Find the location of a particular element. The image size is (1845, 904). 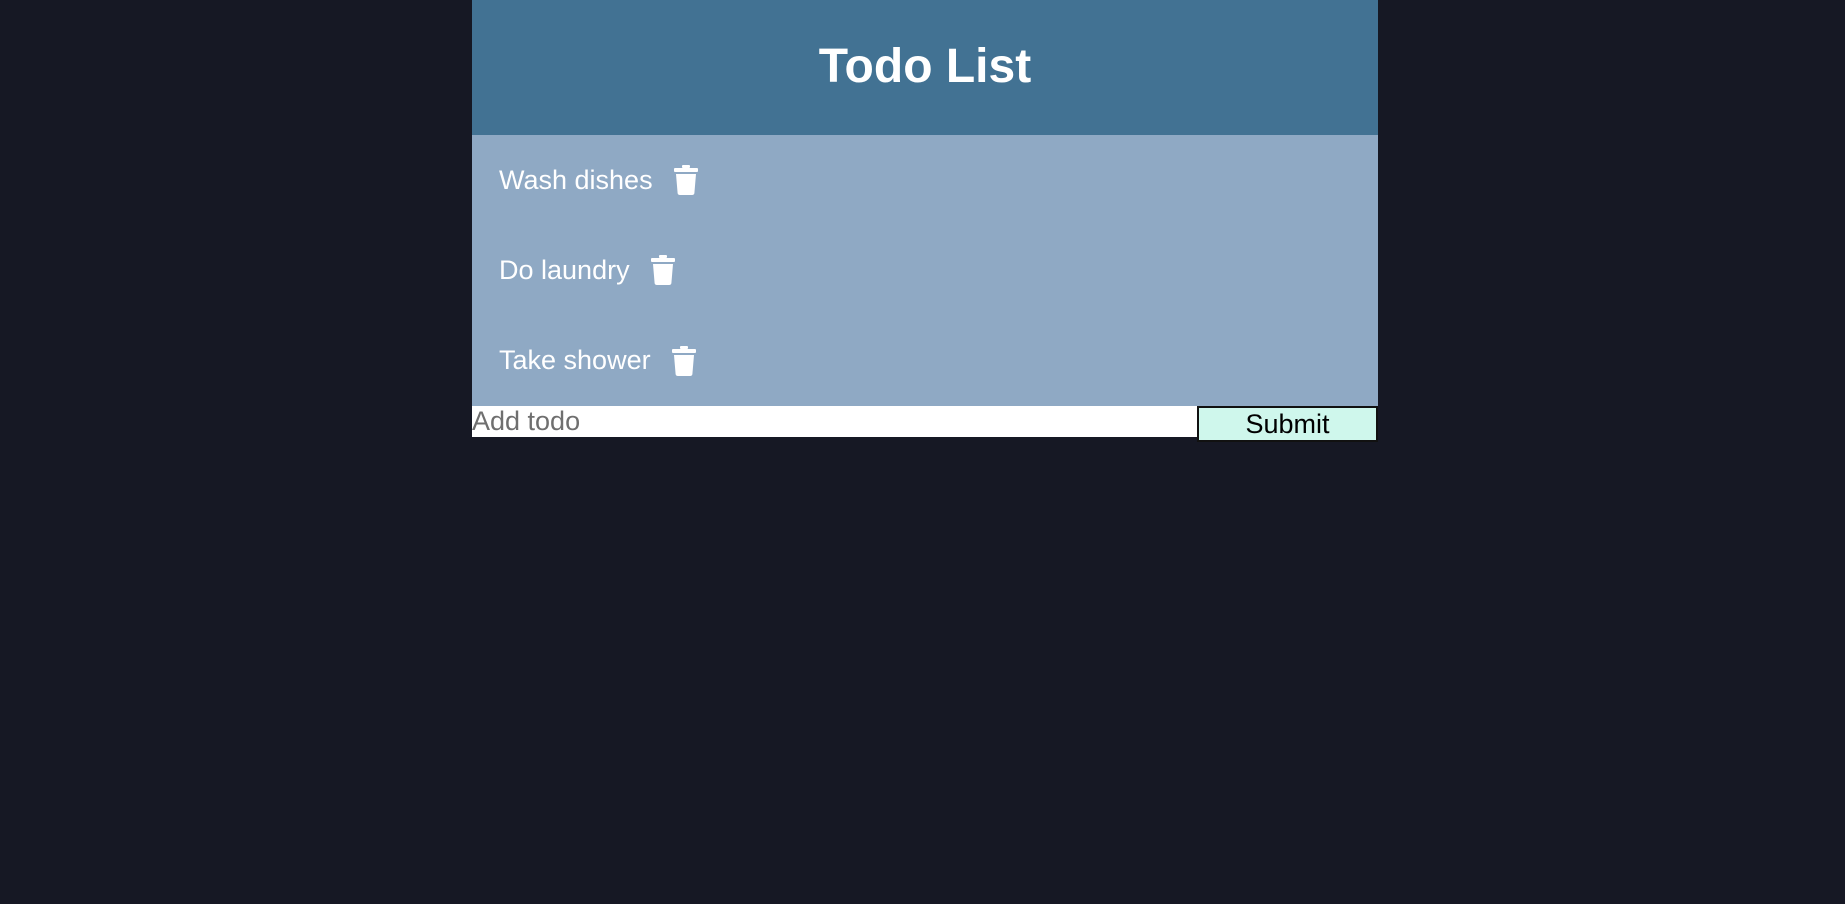

list-item: Take shower is located at coordinates (925, 361).